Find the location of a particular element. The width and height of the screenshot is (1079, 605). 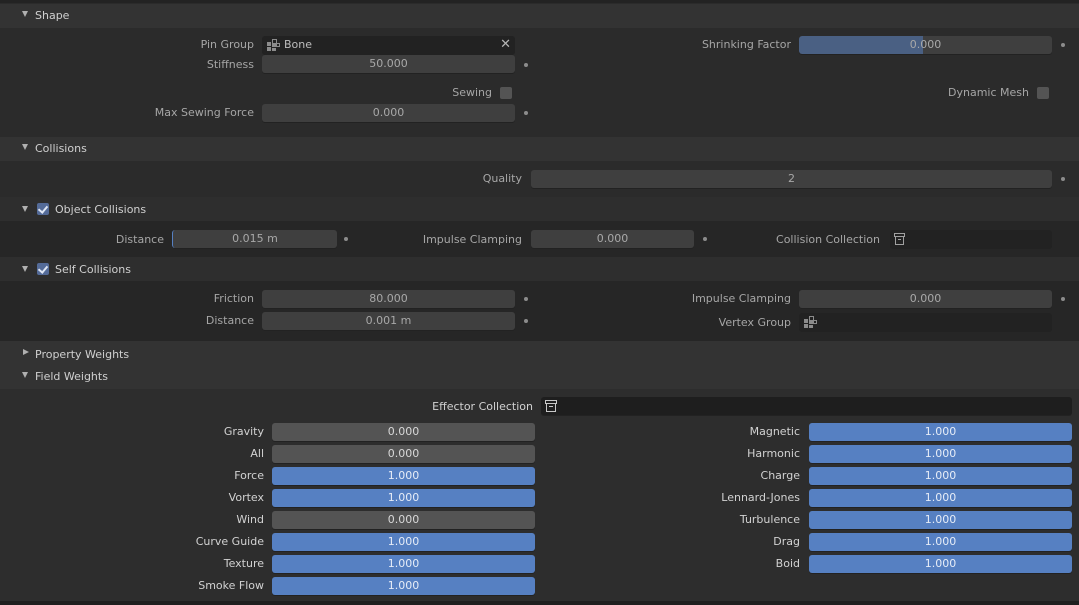

panel-header-property-weights: Property Weights is located at coordinates (539, 353).